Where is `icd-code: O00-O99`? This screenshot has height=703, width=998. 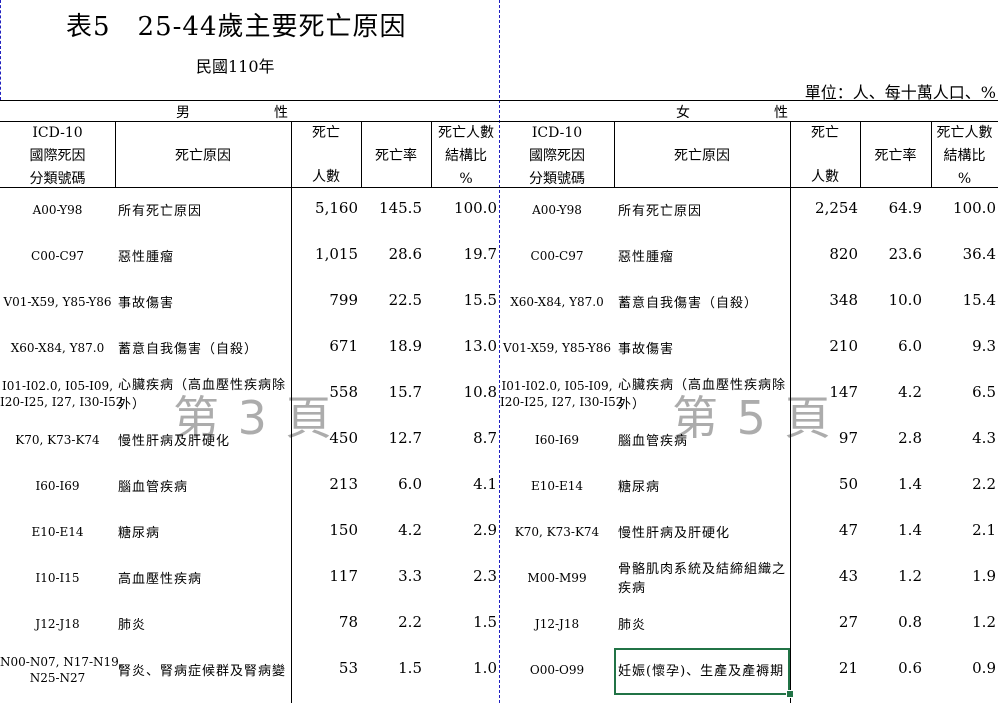
icd-code: O00-O99 is located at coordinates (557, 670).